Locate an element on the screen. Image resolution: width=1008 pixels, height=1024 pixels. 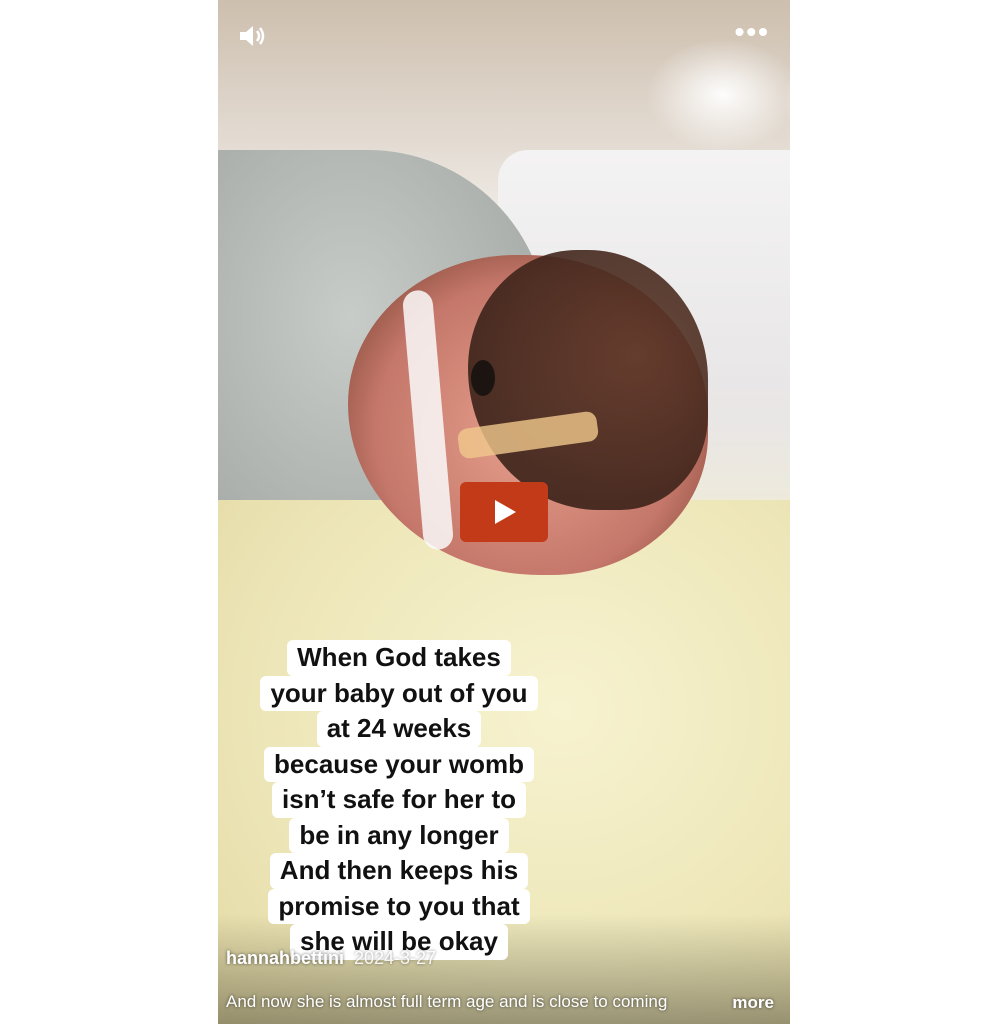
caption-line: because your womb is located at coordinates (399, 764).